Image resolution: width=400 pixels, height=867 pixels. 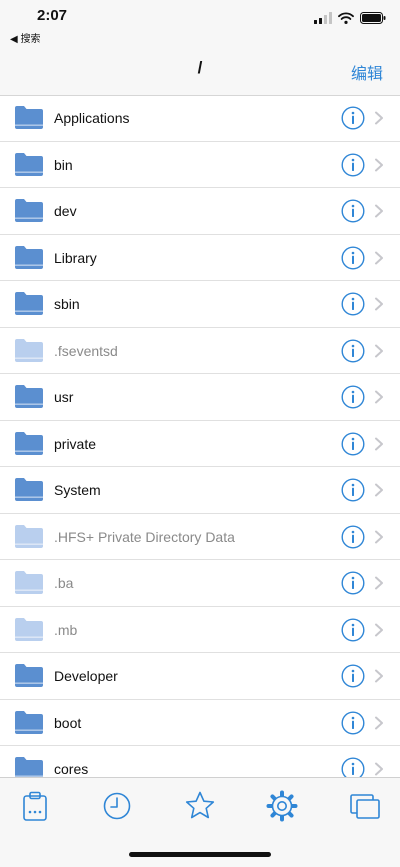 What do you see at coordinates (64, 583) in the screenshot?
I see `item-name: .ba` at bounding box center [64, 583].